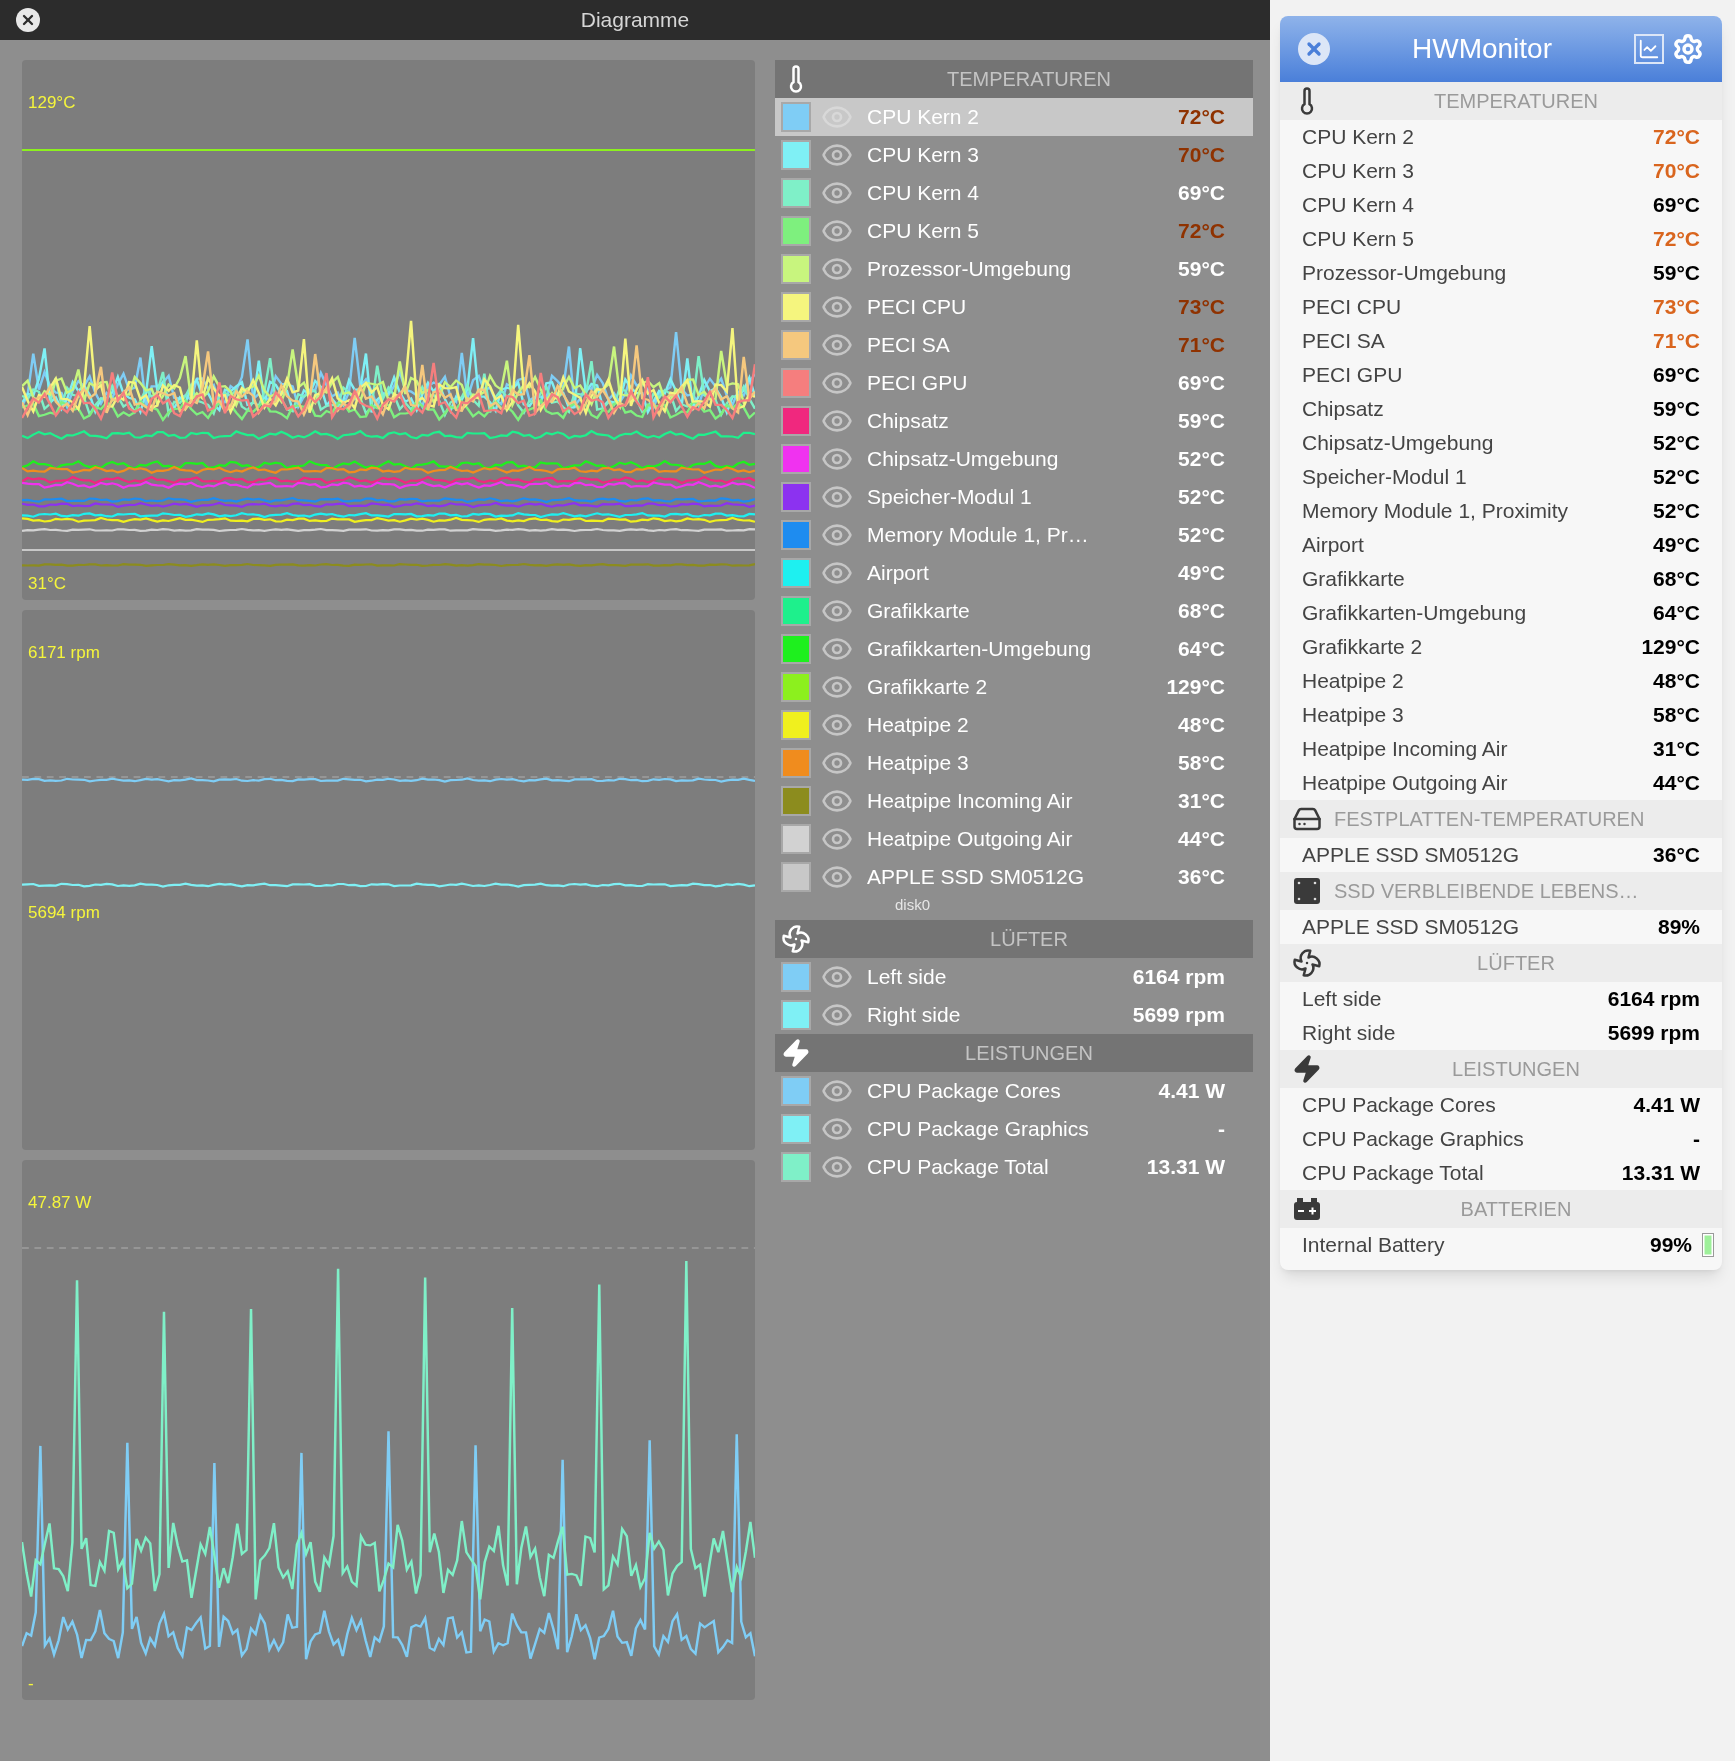 Image resolution: width=1735 pixels, height=1761 pixels. Describe the element at coordinates (1201, 877) in the screenshot. I see `sensor-value: 36°C` at that location.